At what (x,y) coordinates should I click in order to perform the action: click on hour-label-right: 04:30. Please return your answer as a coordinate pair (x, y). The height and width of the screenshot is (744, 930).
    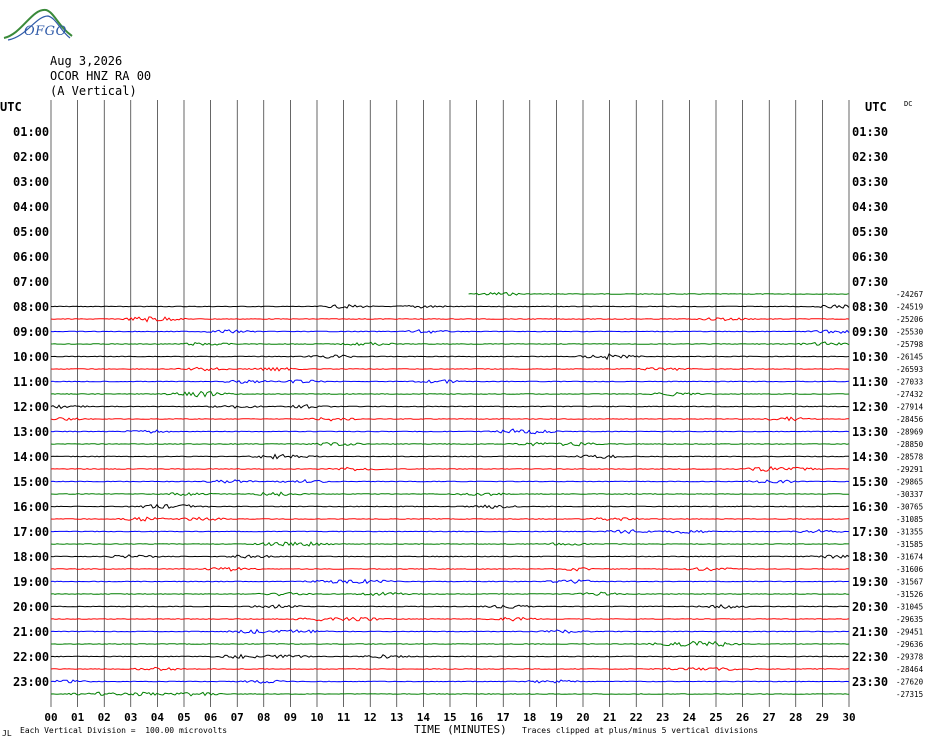
    Looking at the image, I should click on (870, 207).